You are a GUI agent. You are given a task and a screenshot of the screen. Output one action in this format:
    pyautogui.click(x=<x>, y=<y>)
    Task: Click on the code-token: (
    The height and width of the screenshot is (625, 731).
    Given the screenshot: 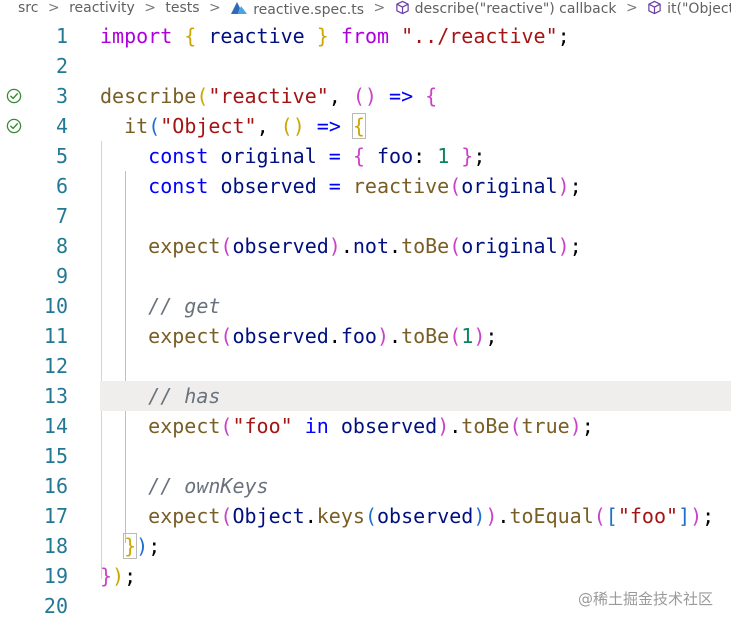 What is the action you would take?
    pyautogui.click(x=226, y=336)
    